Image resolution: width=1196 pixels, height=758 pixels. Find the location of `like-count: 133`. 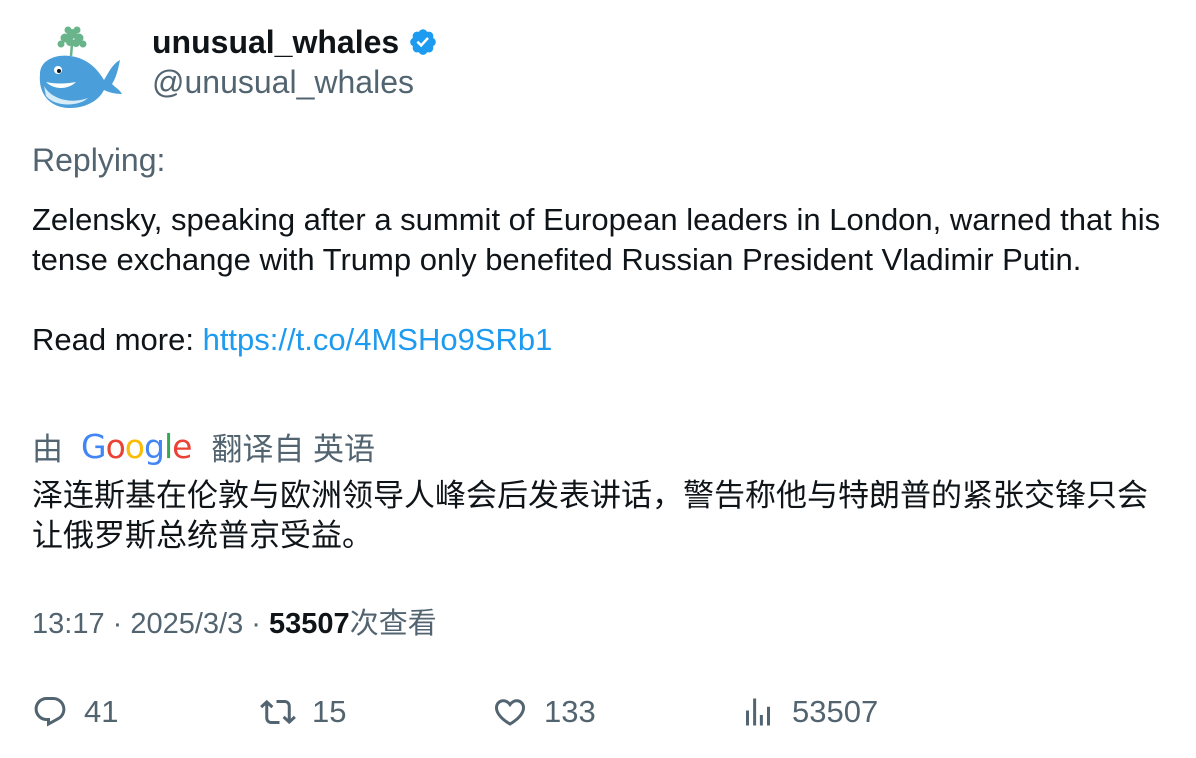

like-count: 133 is located at coordinates (570, 711).